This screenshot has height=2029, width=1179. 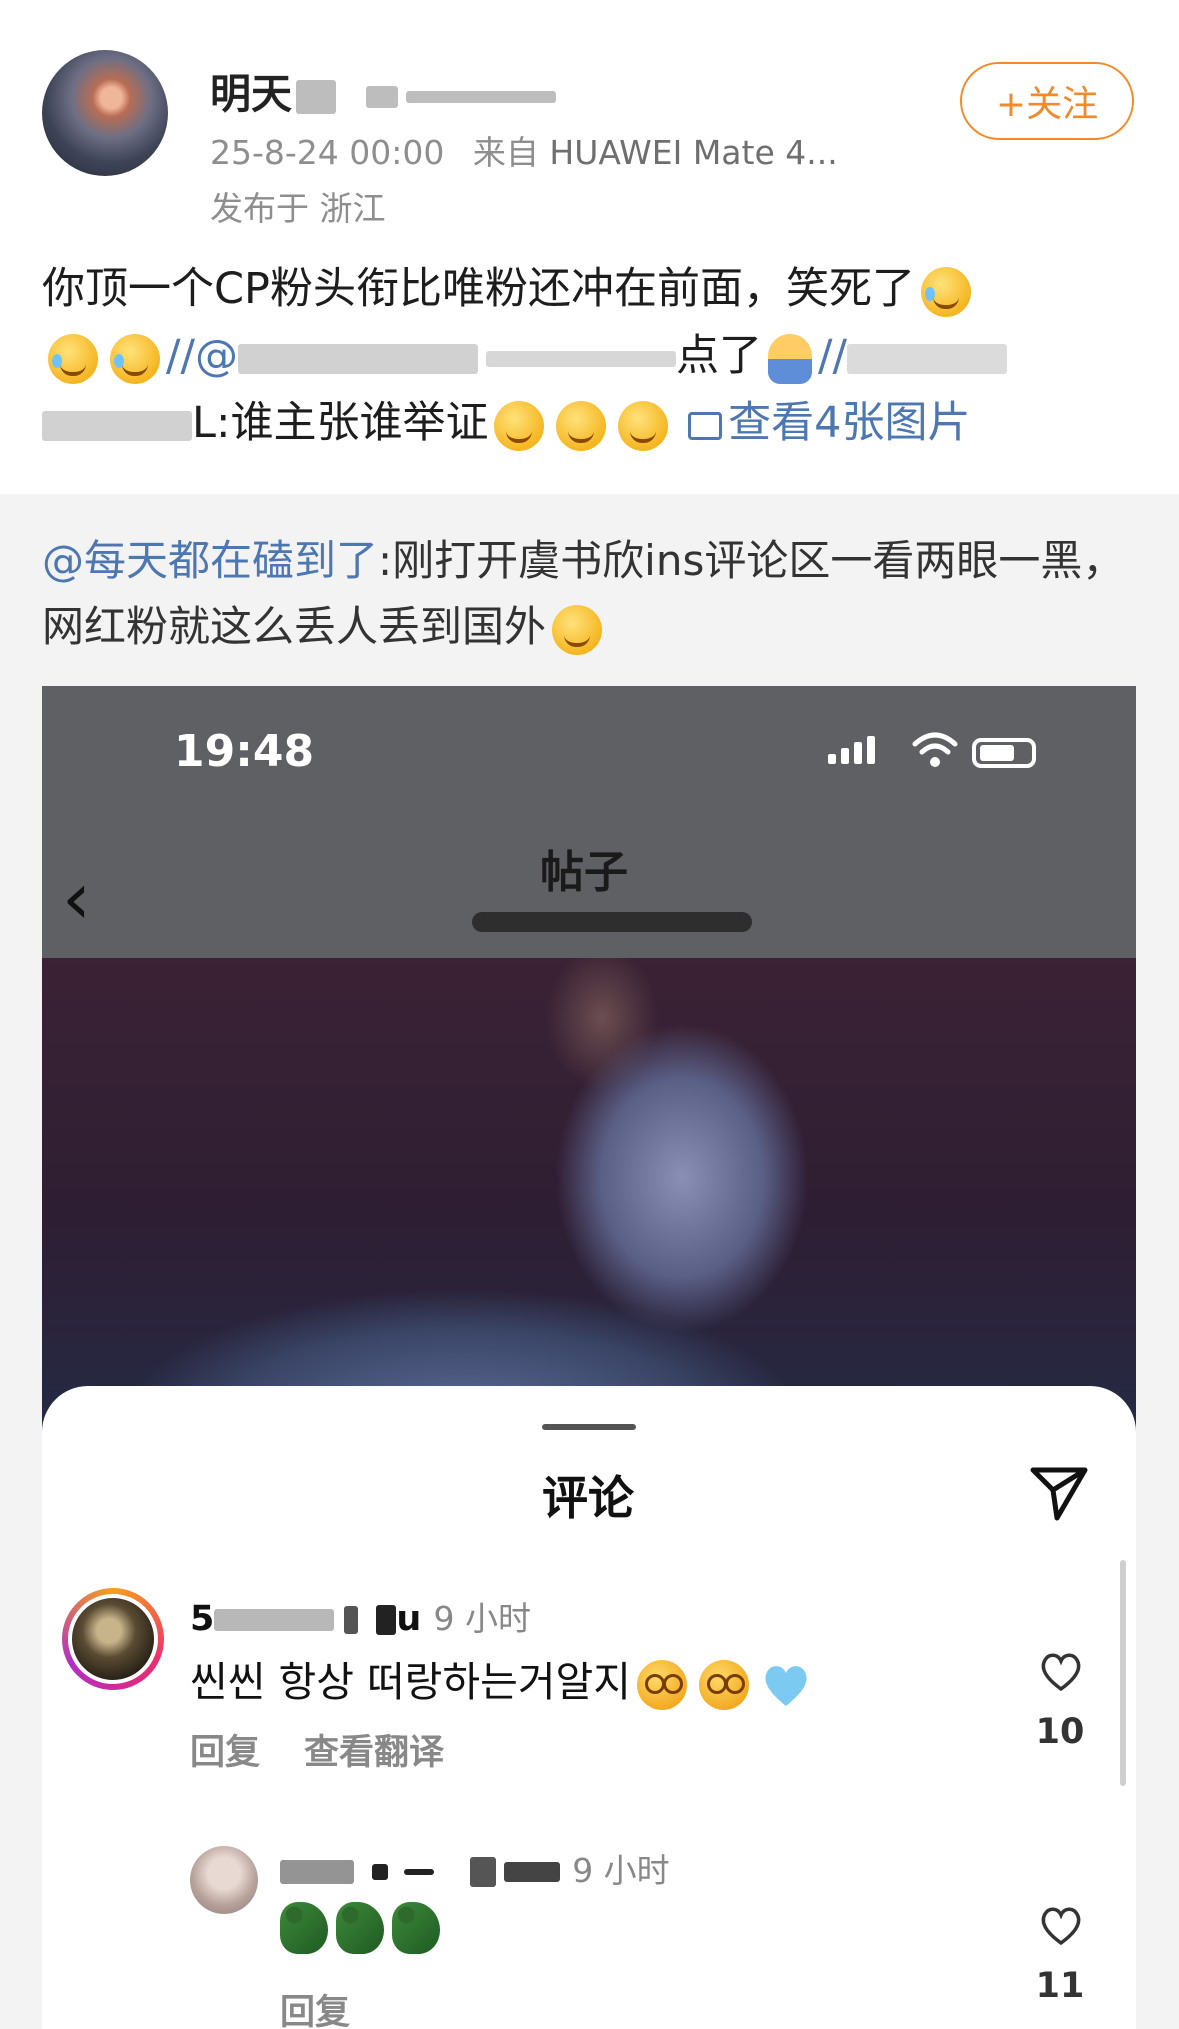 I want to click on repost-mention: @每天都在磕到了, so click(x=210, y=560).